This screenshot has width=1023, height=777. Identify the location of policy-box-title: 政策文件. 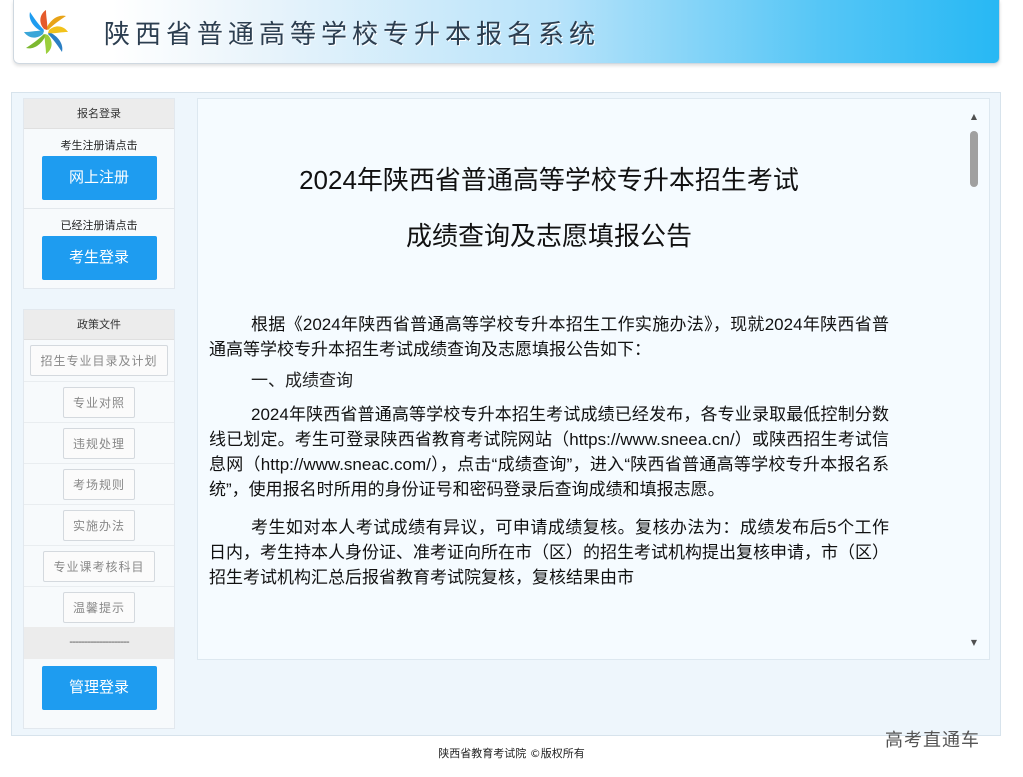
(99, 325).